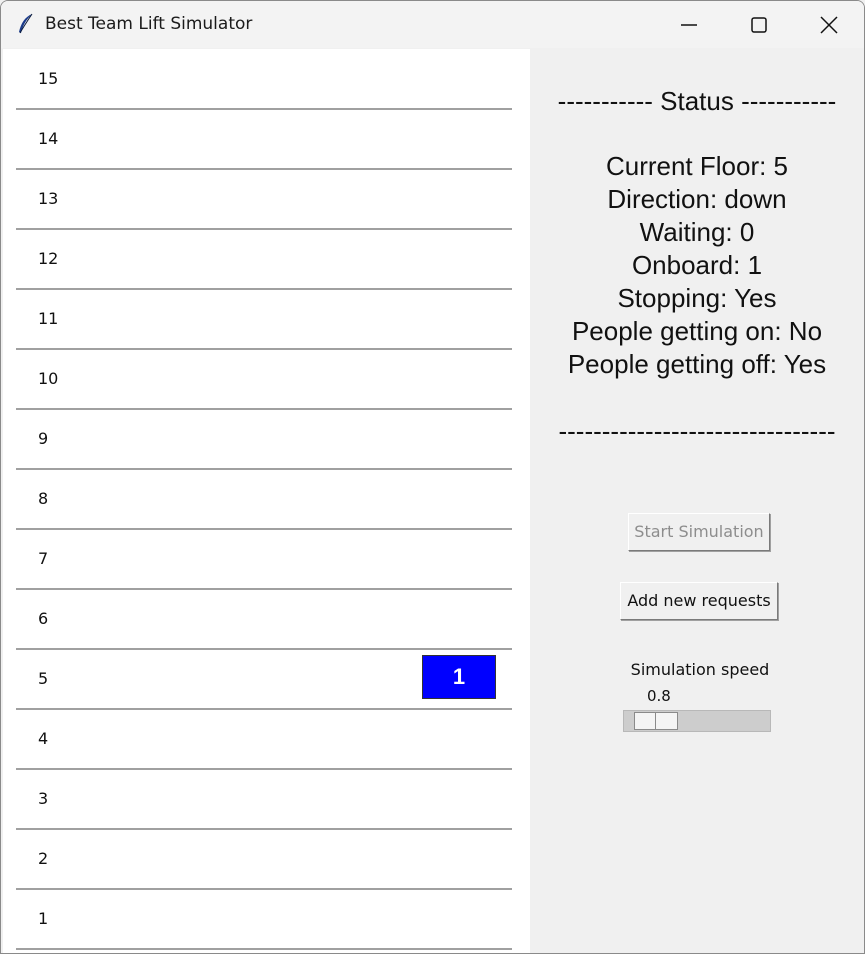 The width and height of the screenshot is (865, 954). I want to click on floor-label: 3, so click(43, 798).